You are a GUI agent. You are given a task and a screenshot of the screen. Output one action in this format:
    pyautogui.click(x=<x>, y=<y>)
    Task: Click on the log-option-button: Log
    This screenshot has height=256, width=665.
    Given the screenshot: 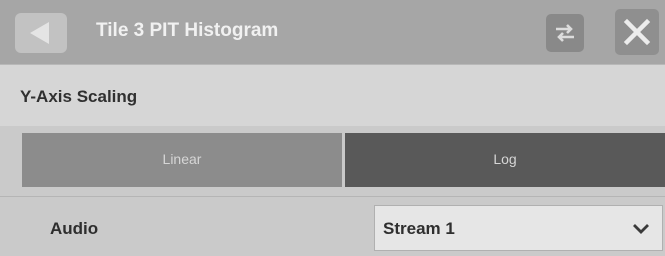 What is the action you would take?
    pyautogui.click(x=505, y=160)
    